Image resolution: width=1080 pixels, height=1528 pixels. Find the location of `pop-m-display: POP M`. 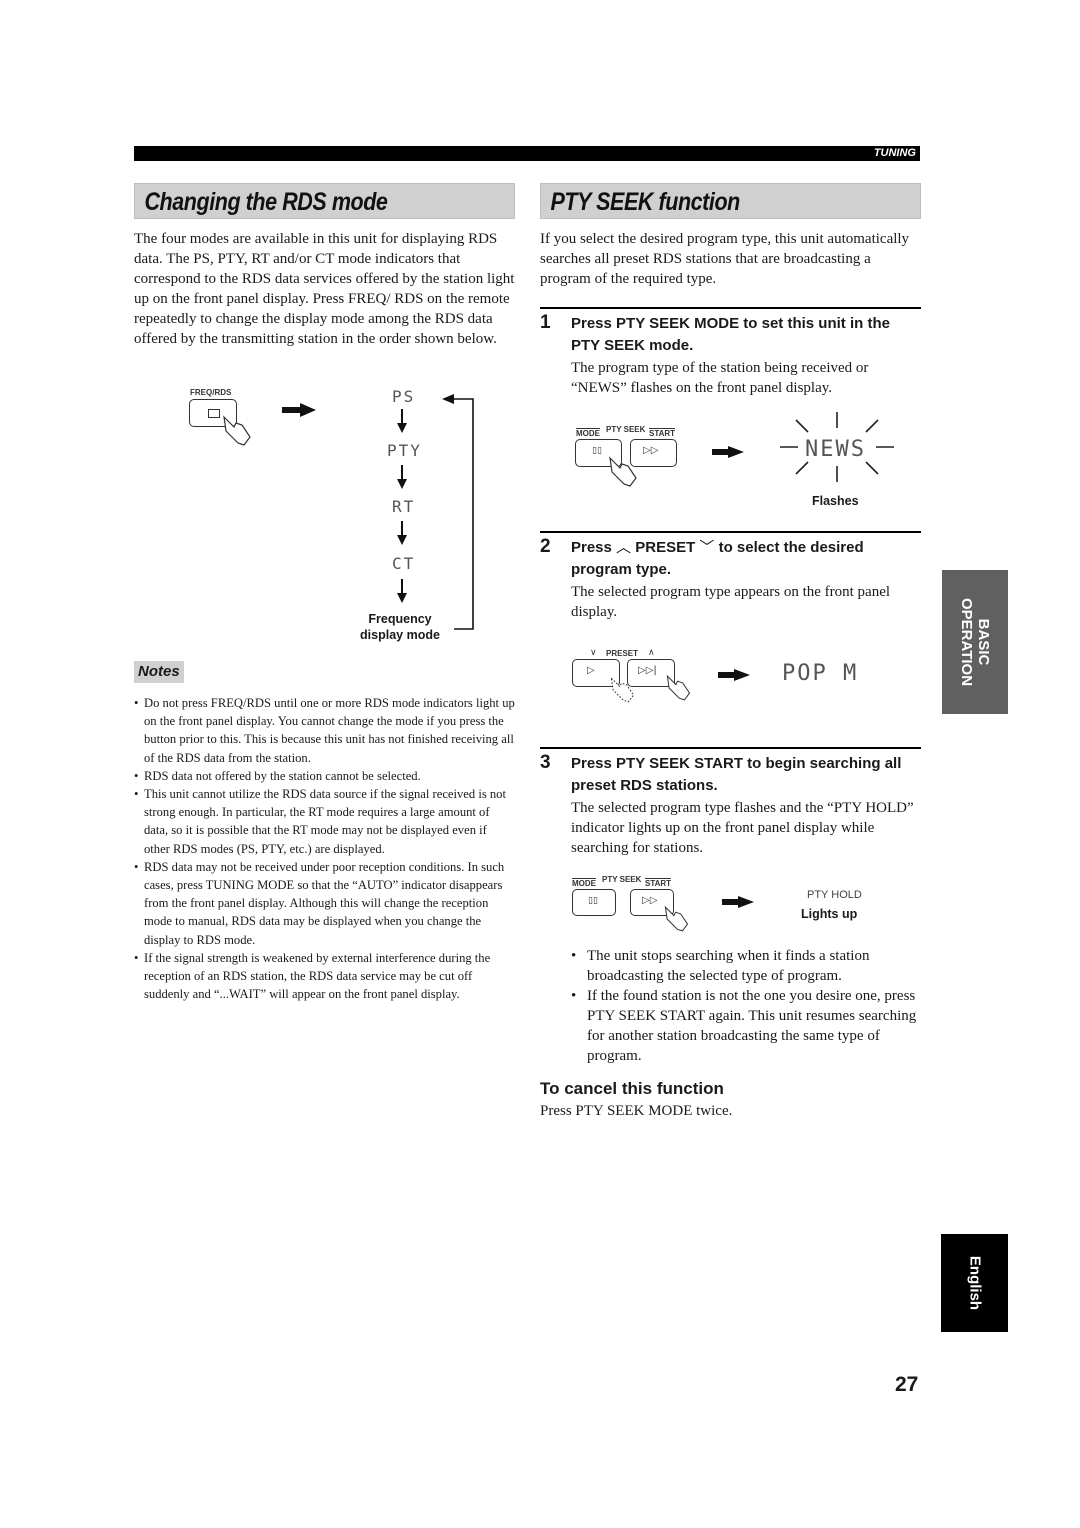

pop-m-display: POP M is located at coordinates (820, 673).